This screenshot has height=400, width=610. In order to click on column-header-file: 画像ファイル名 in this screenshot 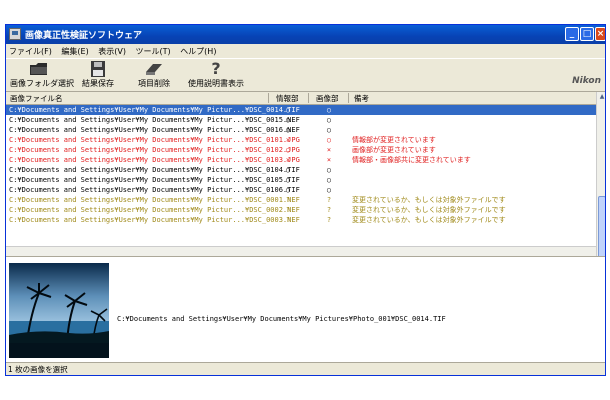, I will do `click(36, 98)`.